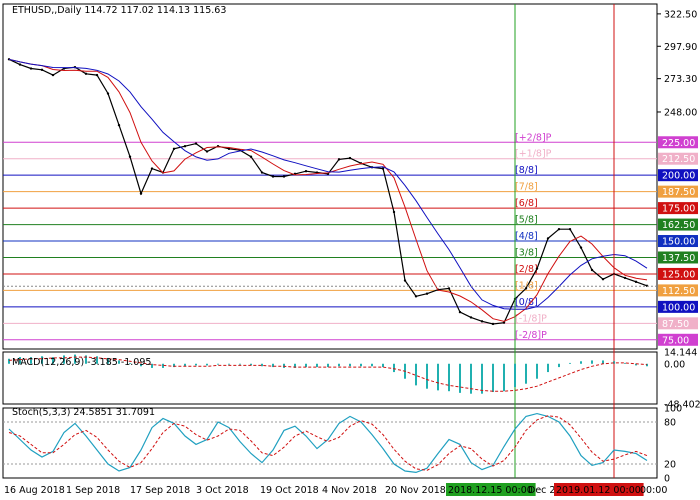 The image size is (700, 500). I want to click on murrey-label: [3/8], so click(526, 252).